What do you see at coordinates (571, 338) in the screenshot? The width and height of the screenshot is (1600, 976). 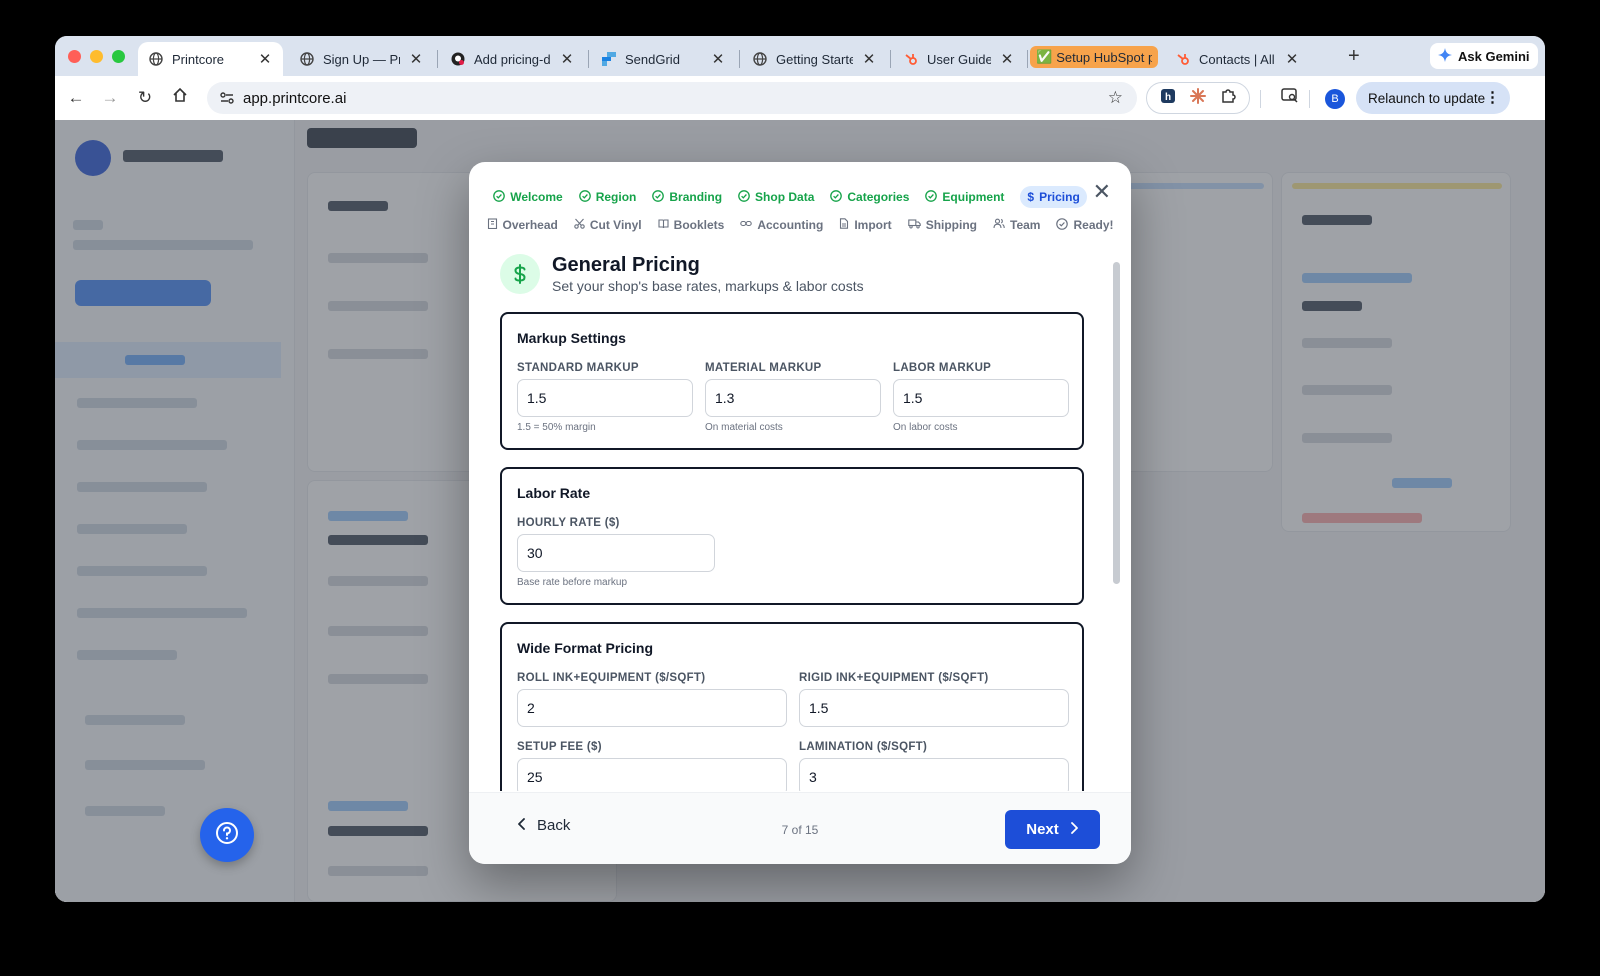 I see `section-title: Markup Settings` at bounding box center [571, 338].